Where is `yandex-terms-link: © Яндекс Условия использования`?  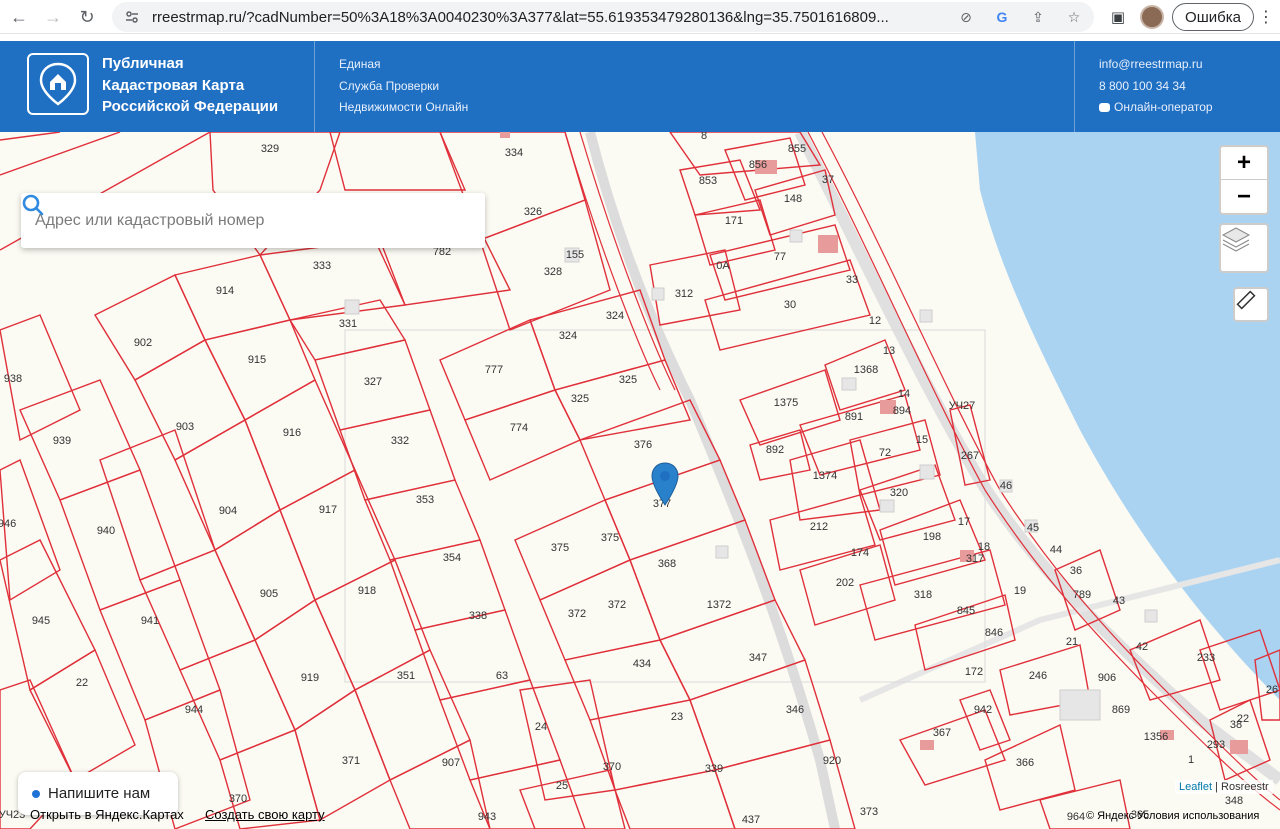
yandex-terms-link: © Яндекс Условия использования is located at coordinates (1172, 816).